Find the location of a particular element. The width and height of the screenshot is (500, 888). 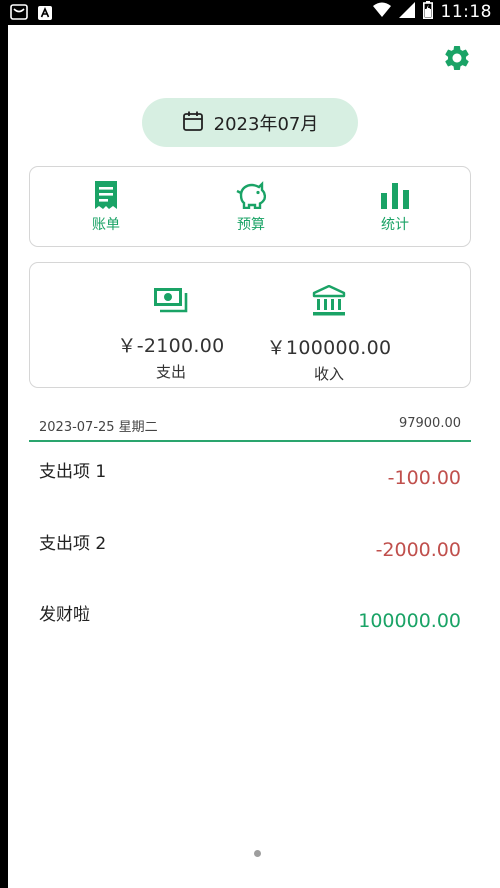

nav-item-label: 预算 is located at coordinates (251, 225).